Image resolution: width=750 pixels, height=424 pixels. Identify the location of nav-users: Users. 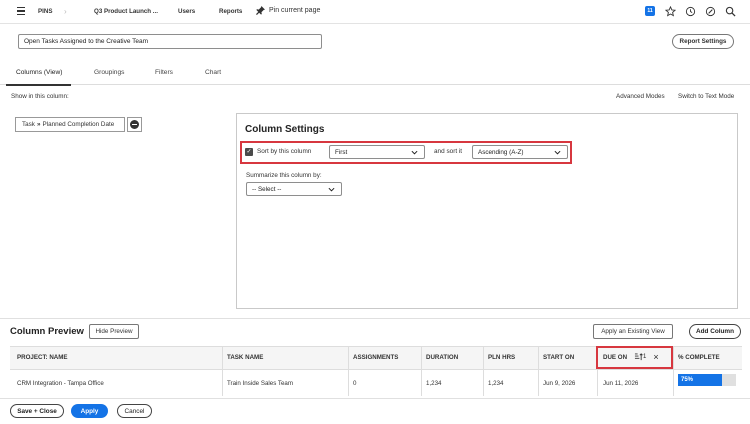
(186, 11).